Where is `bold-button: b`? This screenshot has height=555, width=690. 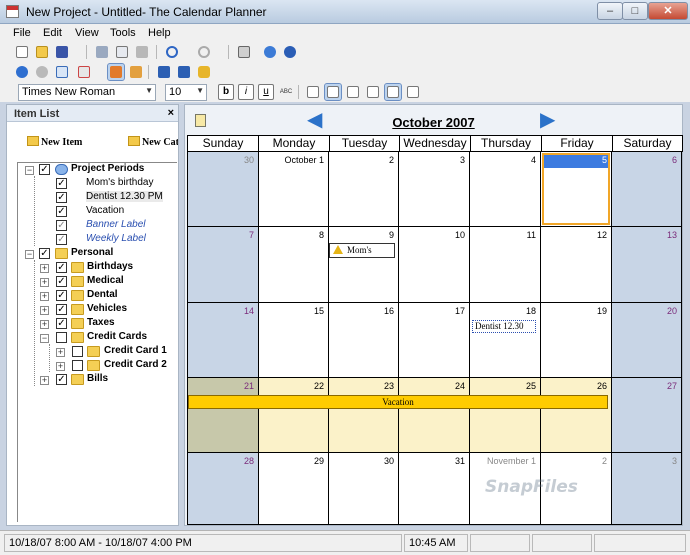
bold-button: b is located at coordinates (226, 92).